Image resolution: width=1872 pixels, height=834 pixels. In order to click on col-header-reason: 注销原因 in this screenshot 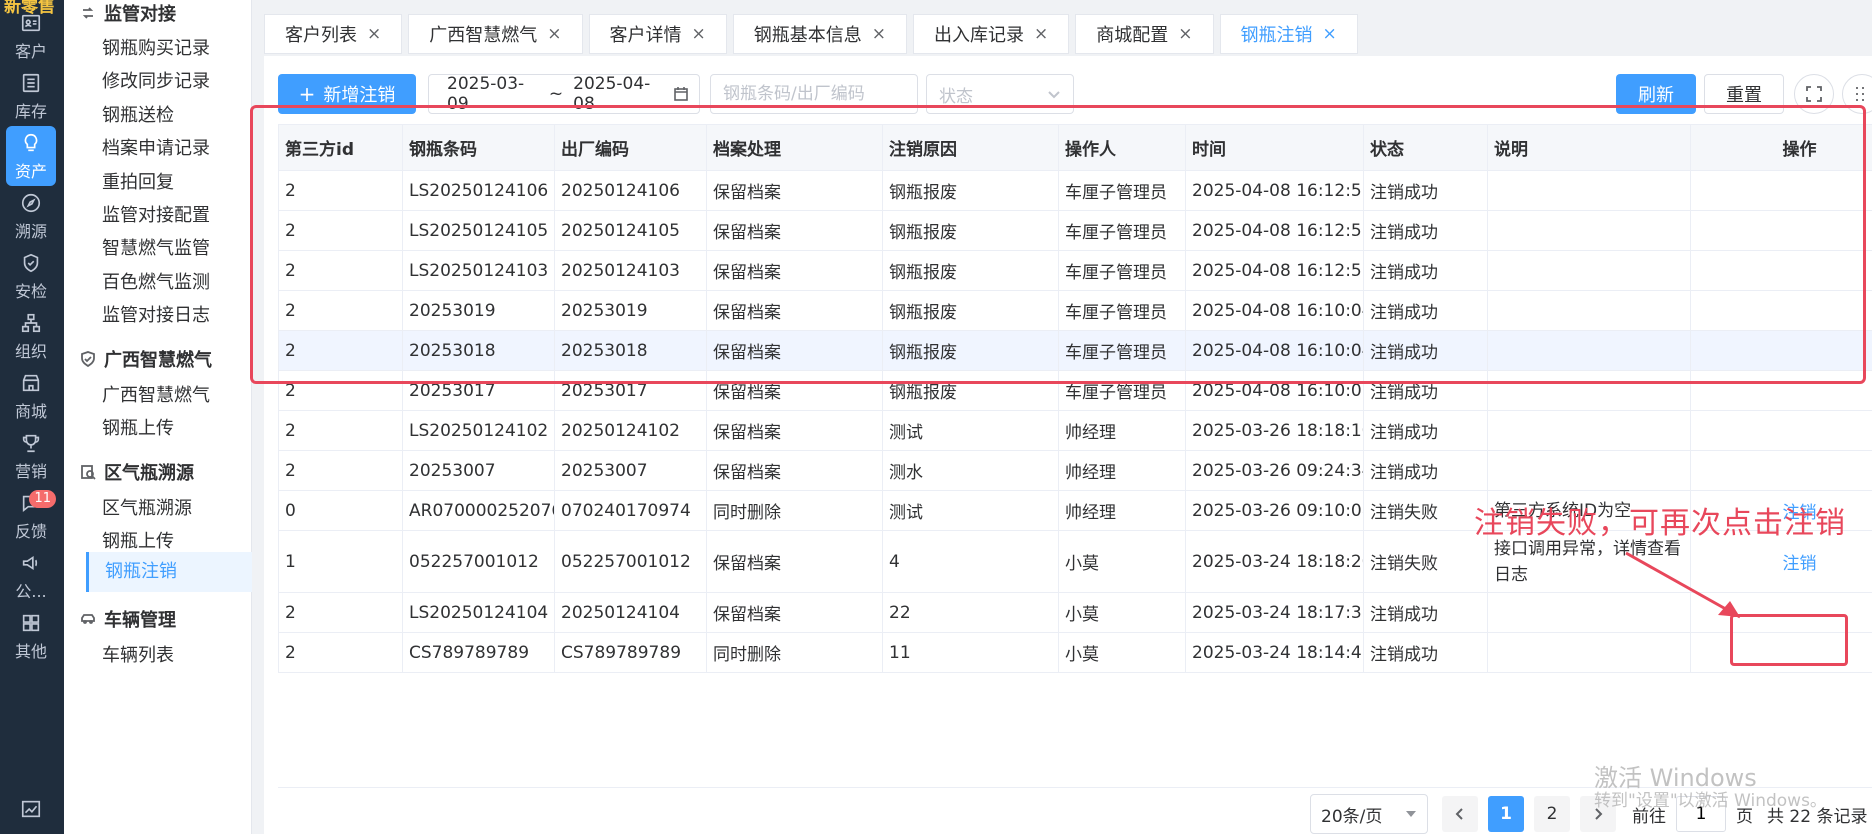, I will do `click(970, 147)`.